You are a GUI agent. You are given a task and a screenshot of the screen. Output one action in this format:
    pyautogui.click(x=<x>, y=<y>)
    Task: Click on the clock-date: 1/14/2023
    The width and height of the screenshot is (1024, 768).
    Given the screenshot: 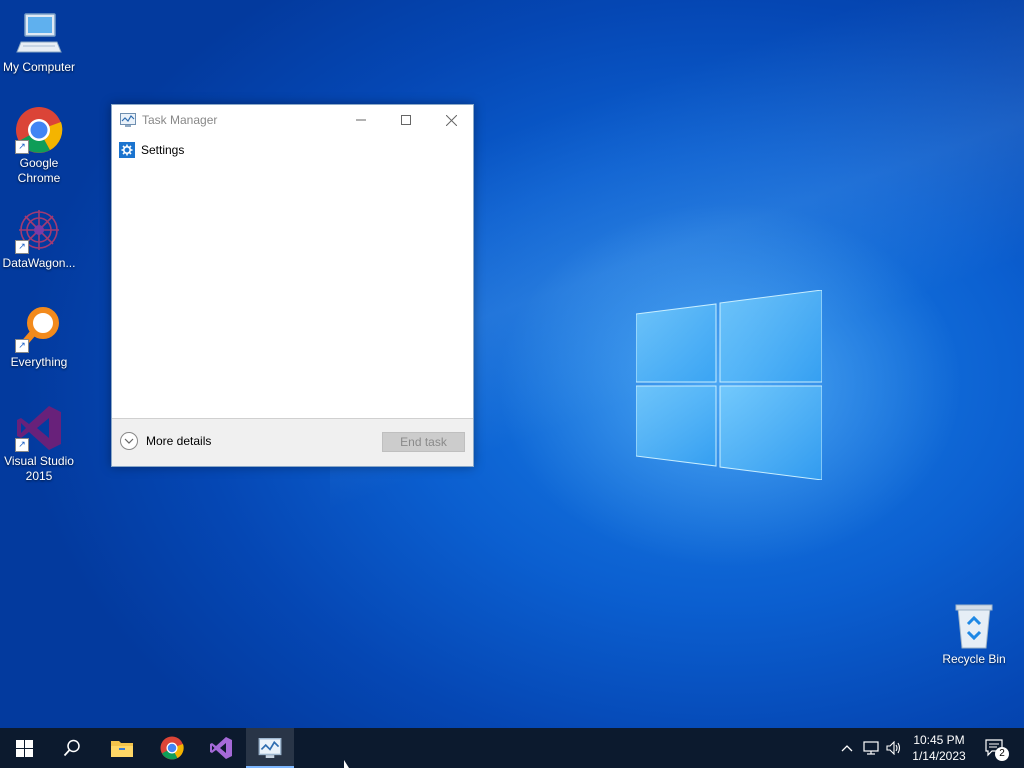 What is the action you would take?
    pyautogui.click(x=939, y=756)
    